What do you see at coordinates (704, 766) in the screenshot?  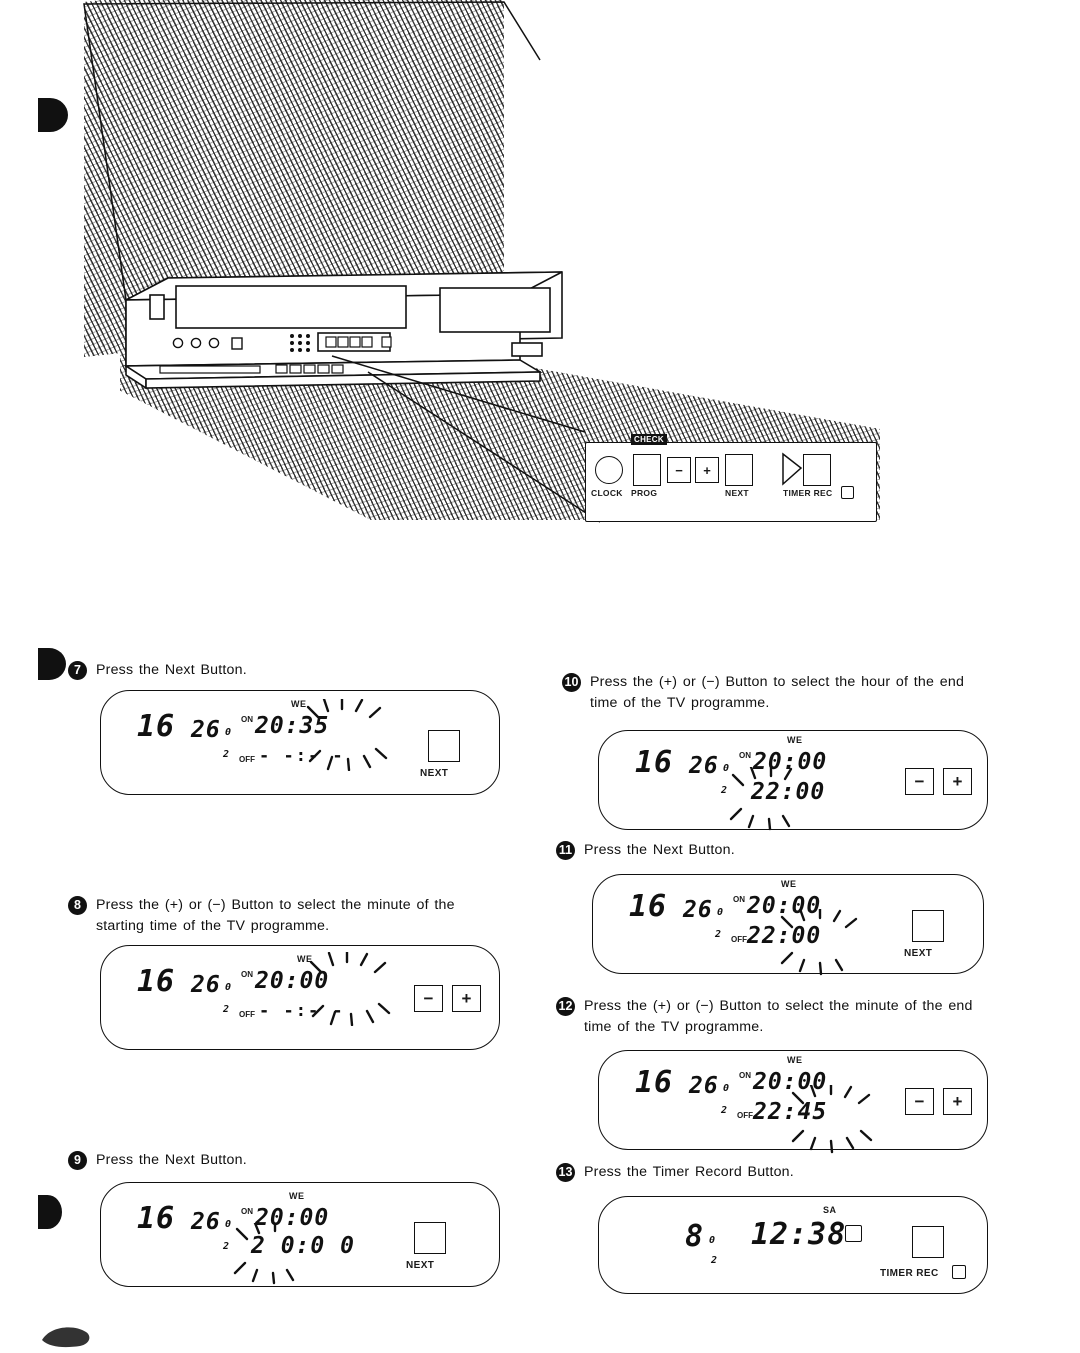 I see `step-10-date: 26` at bounding box center [704, 766].